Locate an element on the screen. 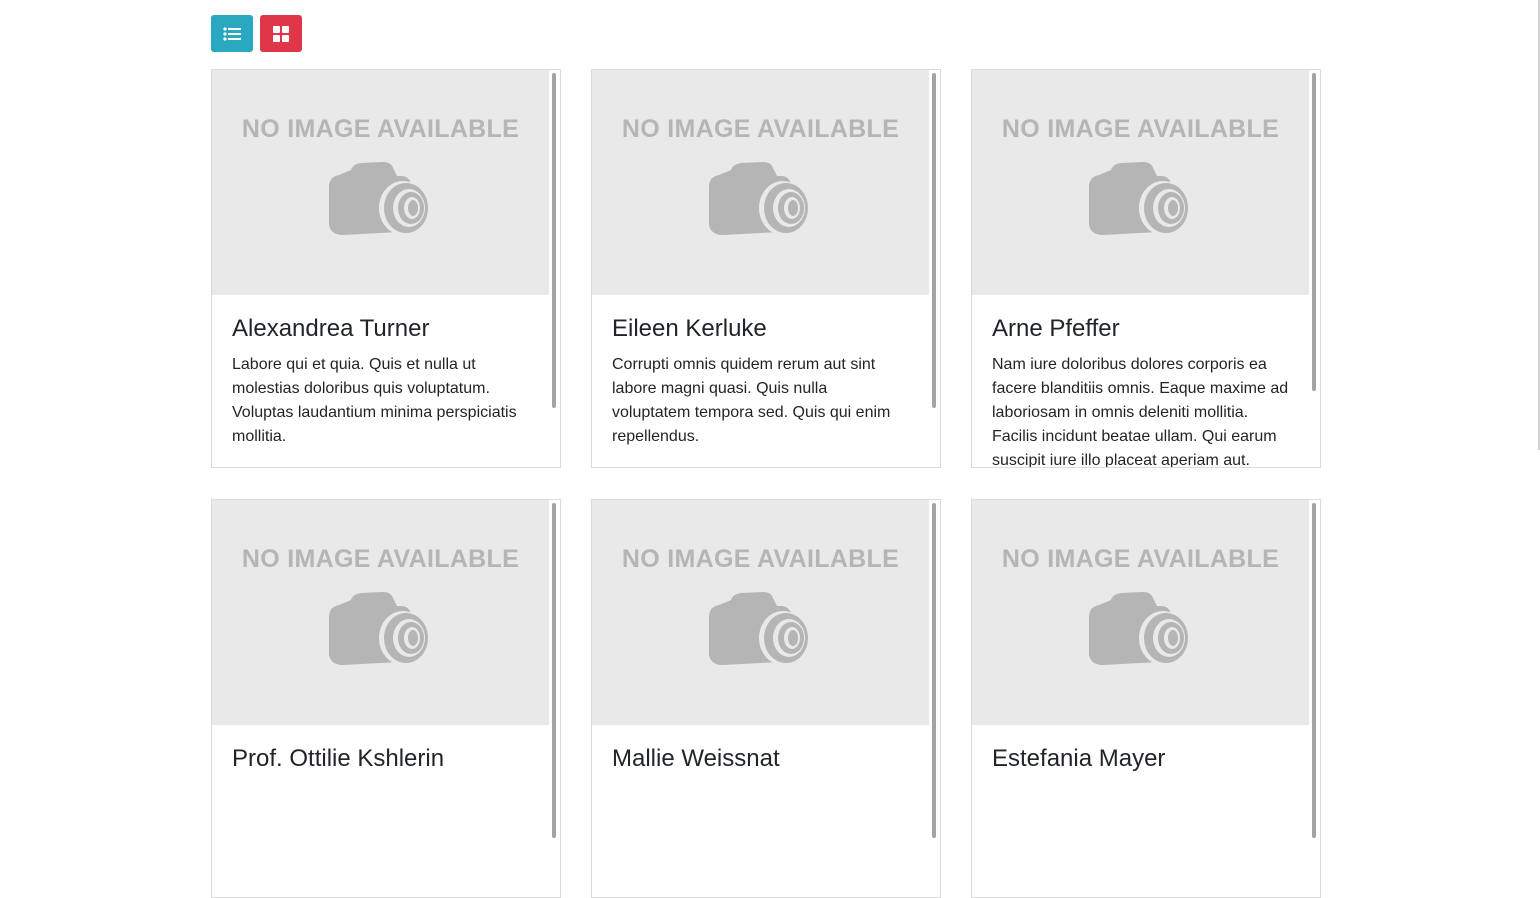 The image size is (1540, 898). grid-icon is located at coordinates (281, 33).